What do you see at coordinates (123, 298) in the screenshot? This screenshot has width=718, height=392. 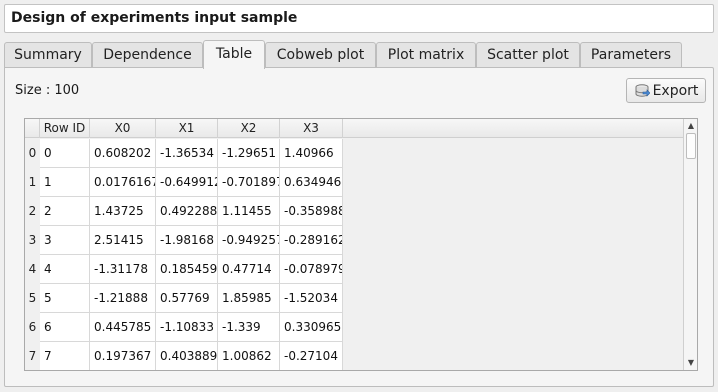 I see `table-cell: -1.21888` at bounding box center [123, 298].